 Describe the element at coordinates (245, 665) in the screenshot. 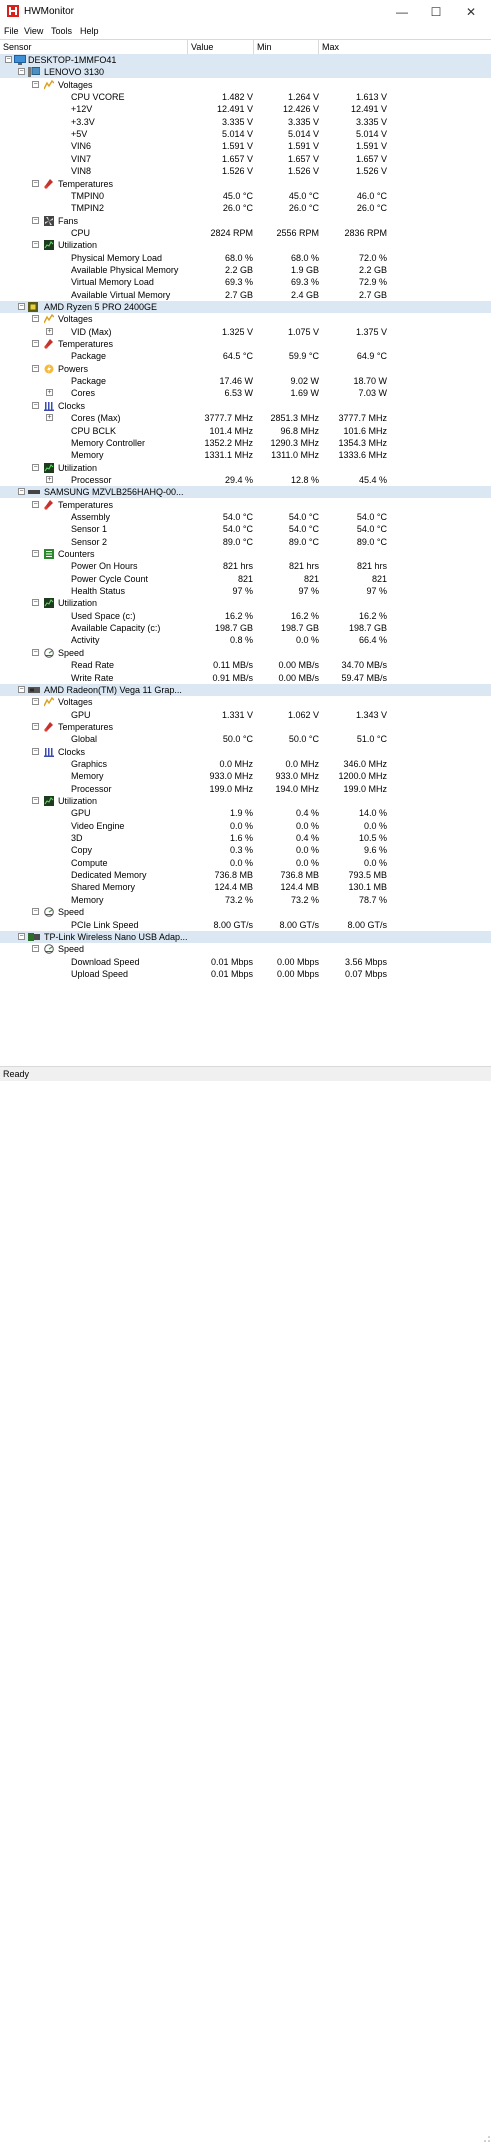

I see `sensor-row: Read Rate 0.11 MB/s 0.00 MB/s 34.70 MB/s` at that location.